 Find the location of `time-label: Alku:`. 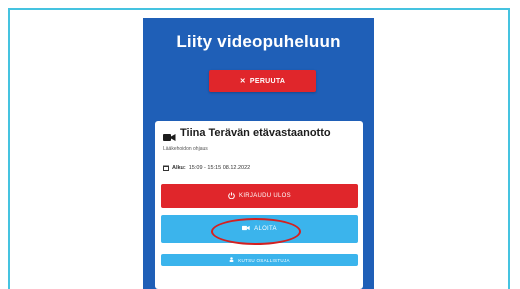

time-label: Alku: is located at coordinates (179, 168).